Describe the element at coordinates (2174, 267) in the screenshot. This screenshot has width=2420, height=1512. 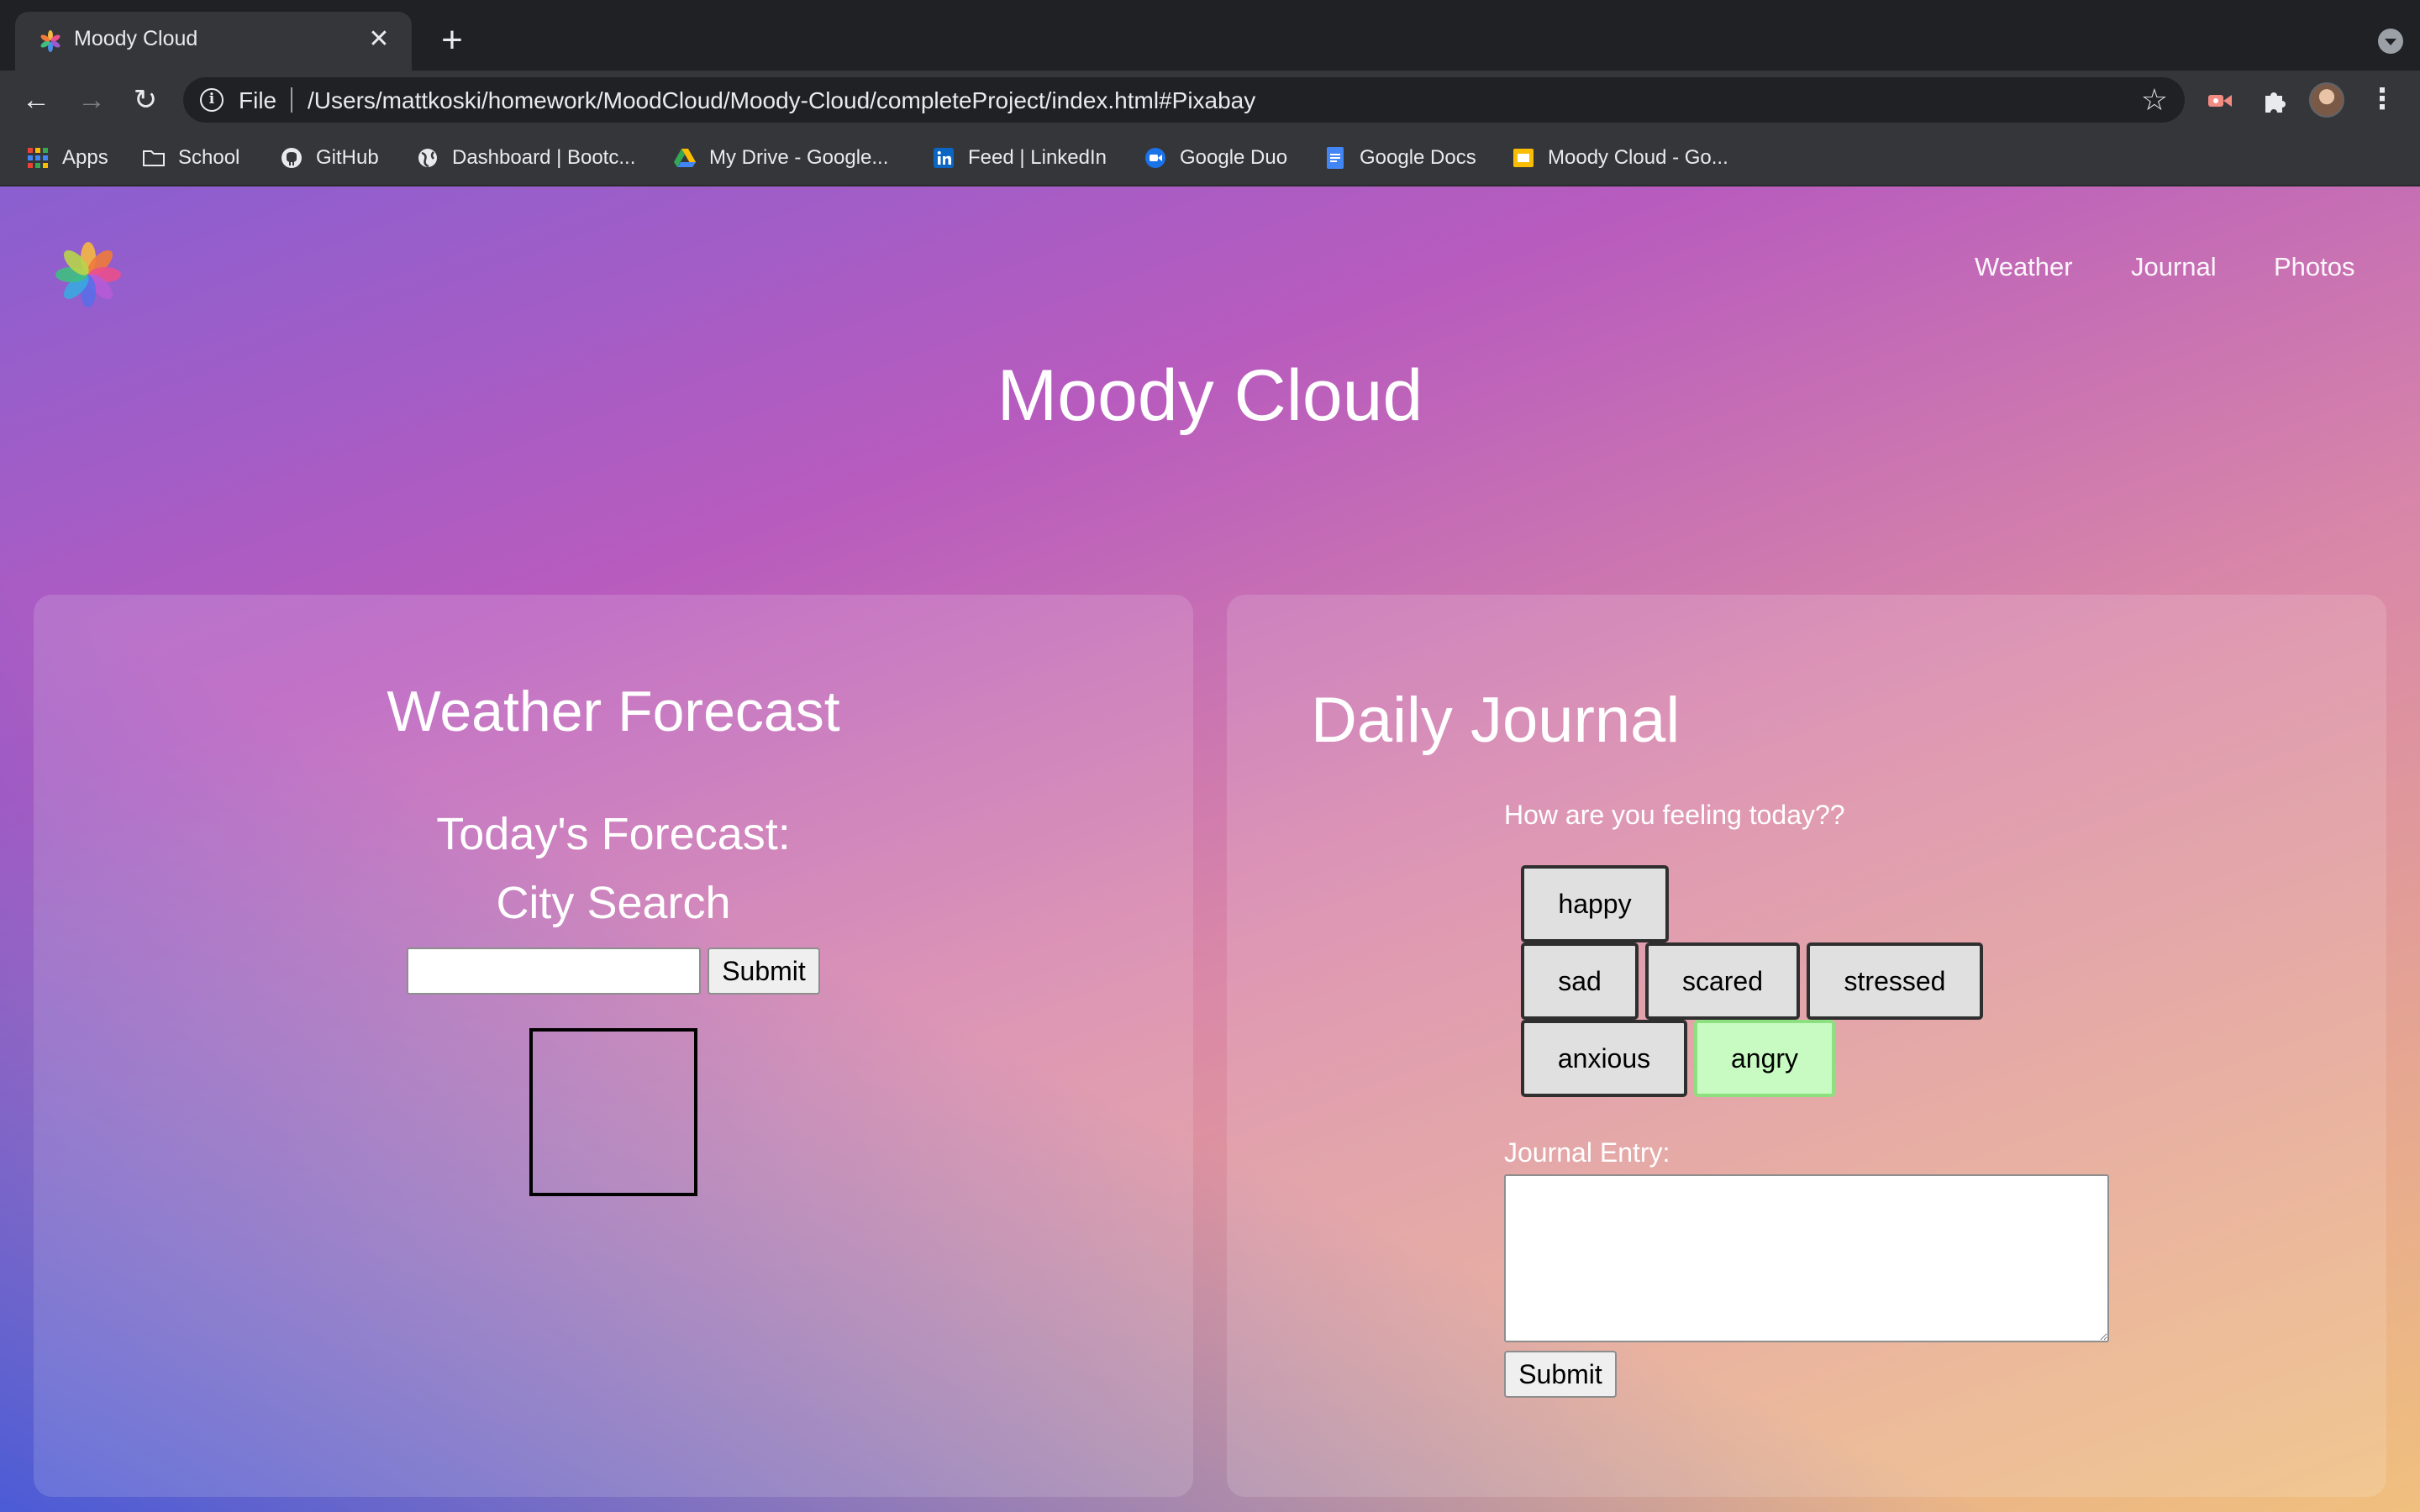
I see `nav-link-journal: Journal` at that location.